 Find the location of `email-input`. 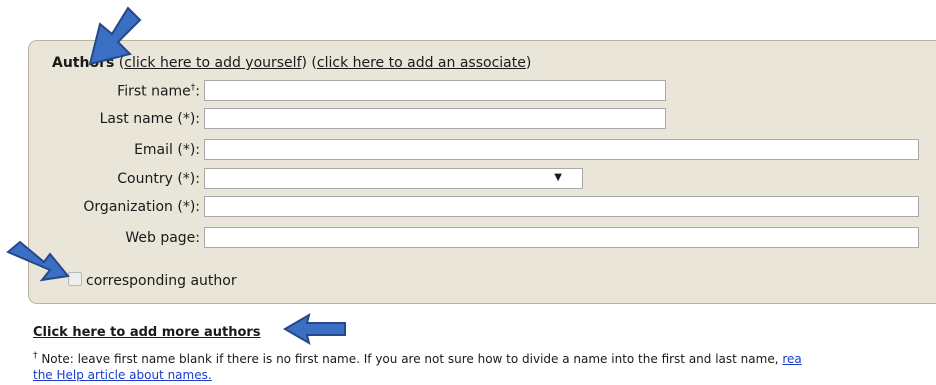

email-input is located at coordinates (561, 149).